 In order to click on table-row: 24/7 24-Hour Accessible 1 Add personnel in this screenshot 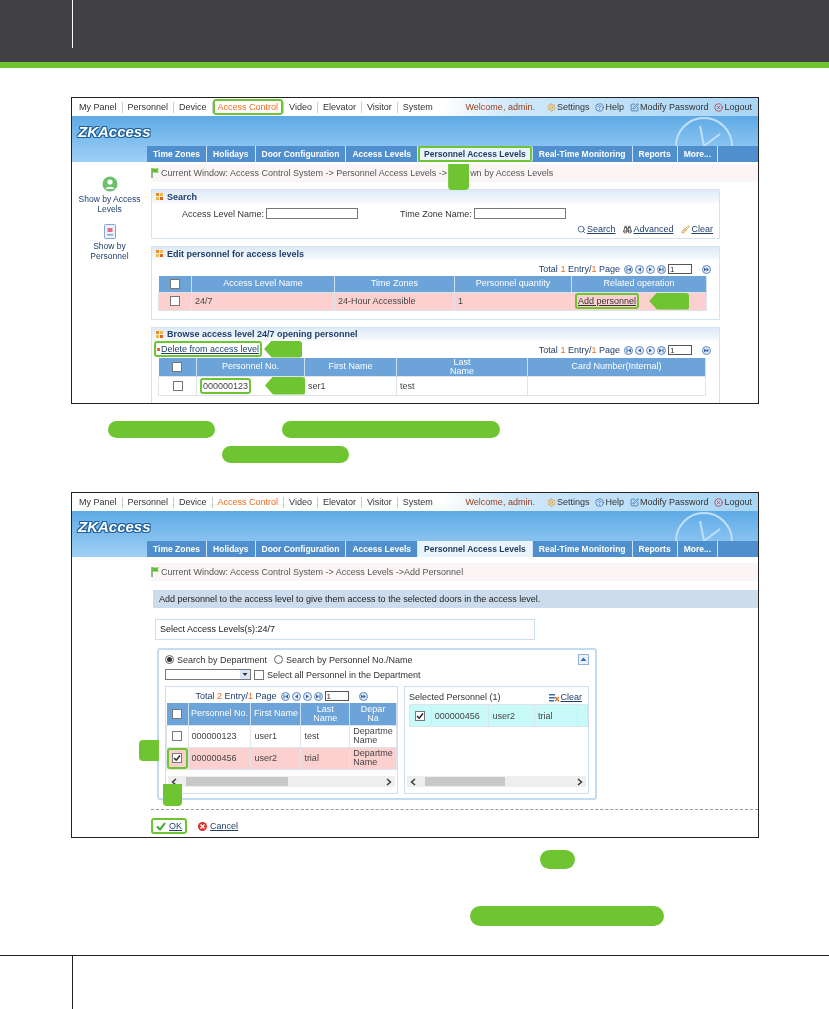, I will do `click(432, 301)`.